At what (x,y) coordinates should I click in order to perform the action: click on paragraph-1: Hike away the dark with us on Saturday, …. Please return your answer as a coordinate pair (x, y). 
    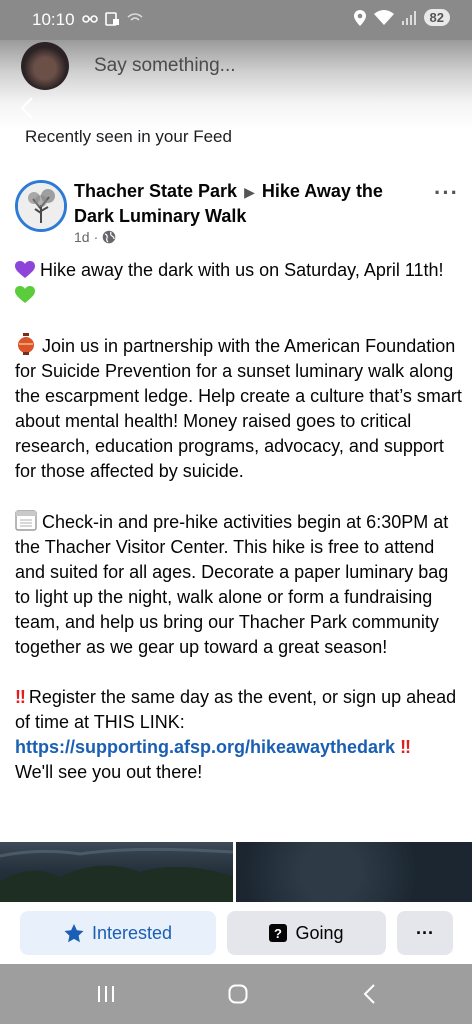
    Looking at the image, I should click on (239, 283).